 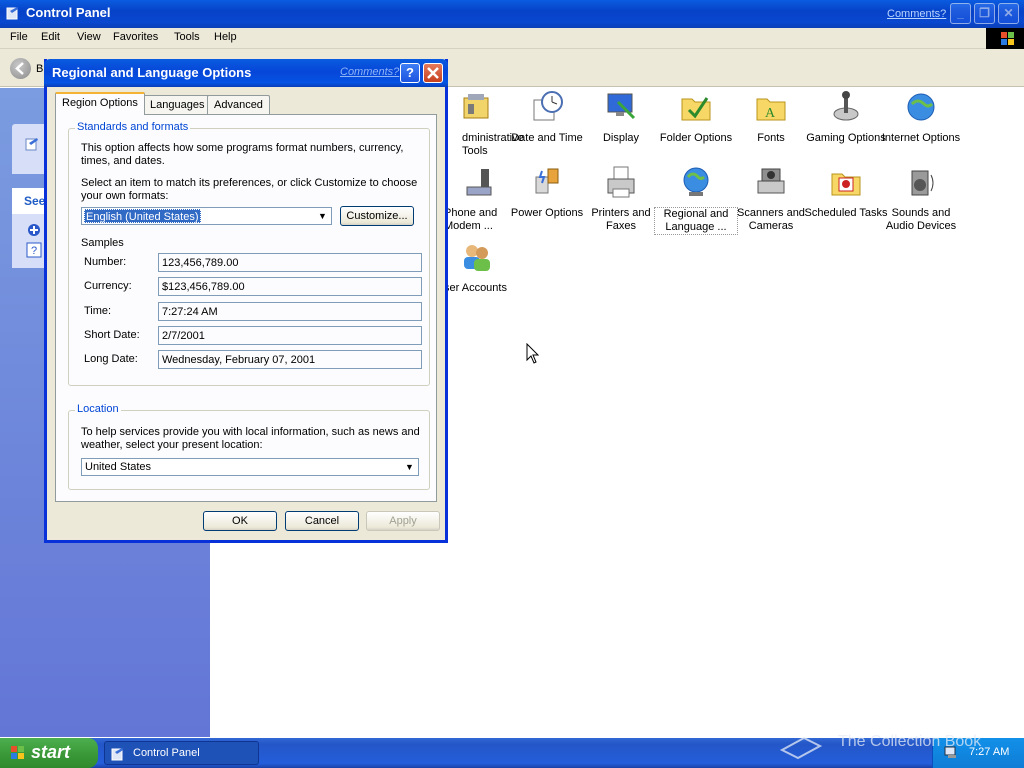 I want to click on window-title-bar: Control Panel Comments? _ ❐ ✕, so click(x=512, y=14).